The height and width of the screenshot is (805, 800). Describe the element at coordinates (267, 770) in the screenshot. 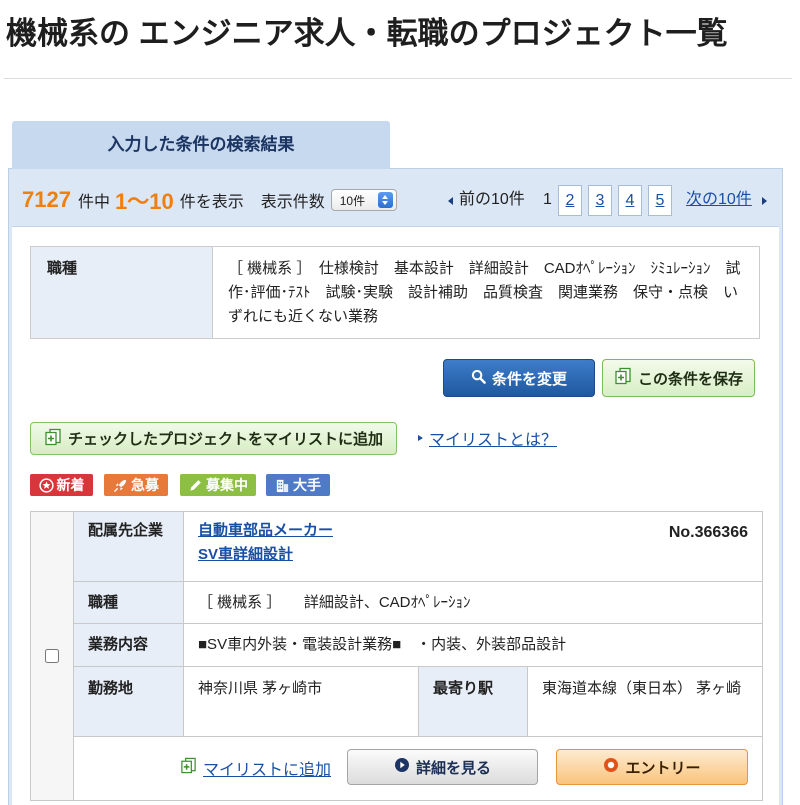

I see `add-to-mylist-label: マイリストに追加` at that location.